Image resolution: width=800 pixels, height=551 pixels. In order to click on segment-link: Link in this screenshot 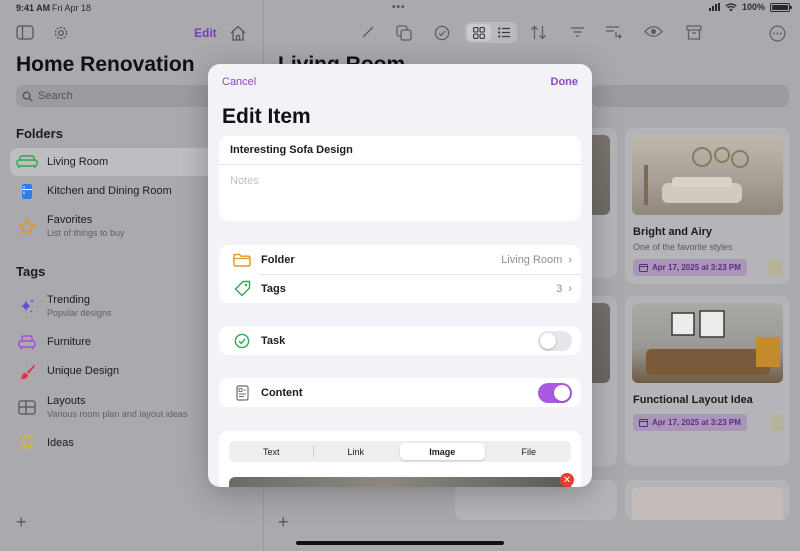, I will do `click(356, 451)`.